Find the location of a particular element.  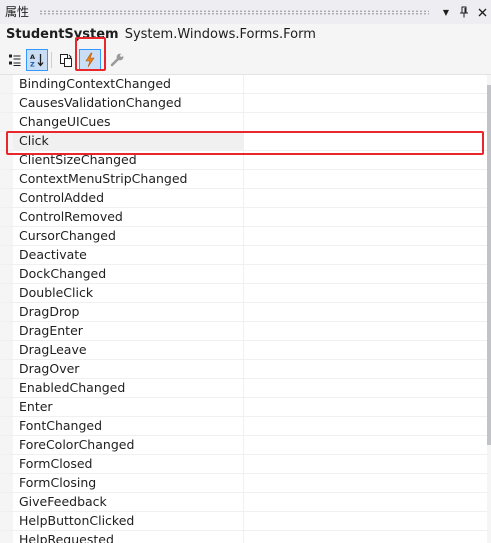

event-row: GiveFeedback is located at coordinates (243, 502).